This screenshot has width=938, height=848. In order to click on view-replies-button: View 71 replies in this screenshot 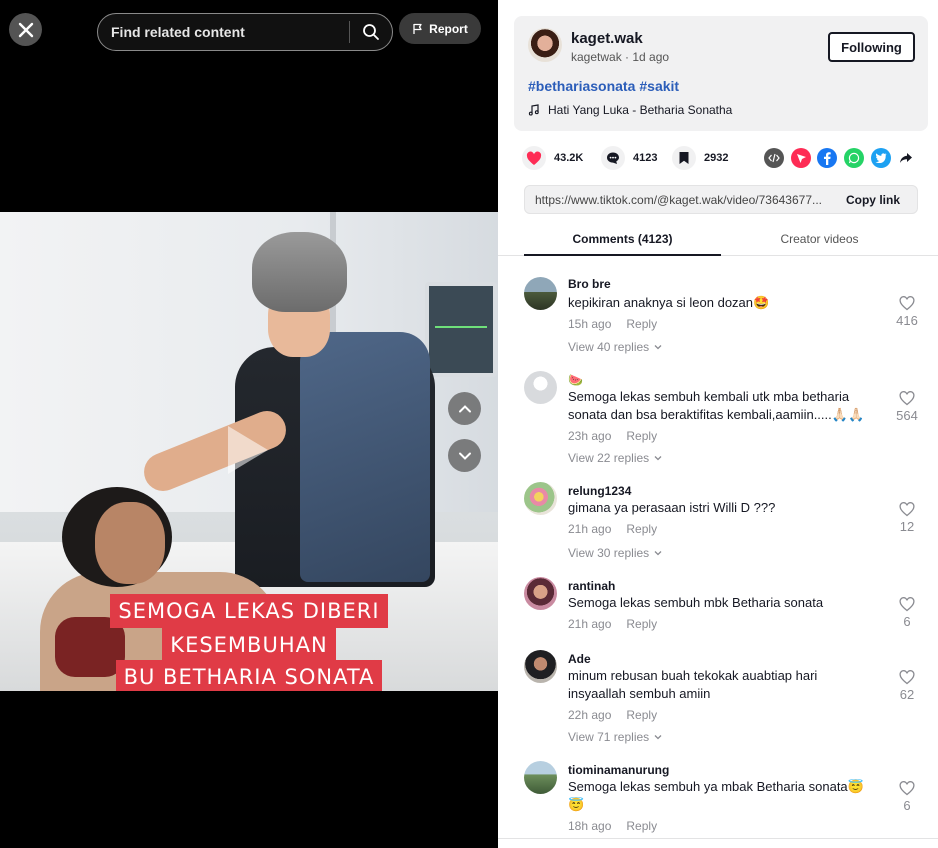, I will do `click(615, 737)`.